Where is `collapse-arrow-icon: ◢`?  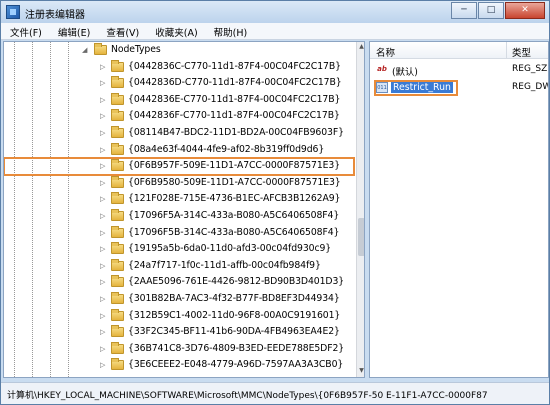 collapse-arrow-icon: ◢ is located at coordinates (85, 50).